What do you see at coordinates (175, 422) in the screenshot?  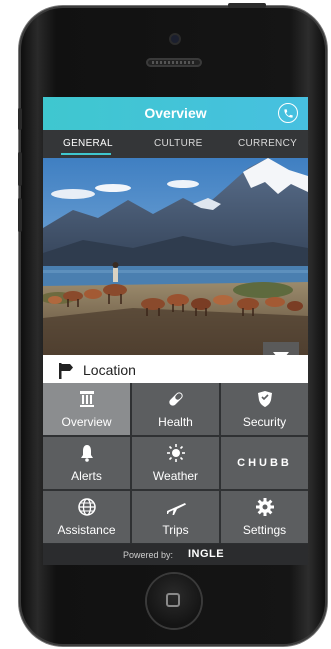 I see `menu-tile-label: Health` at bounding box center [175, 422].